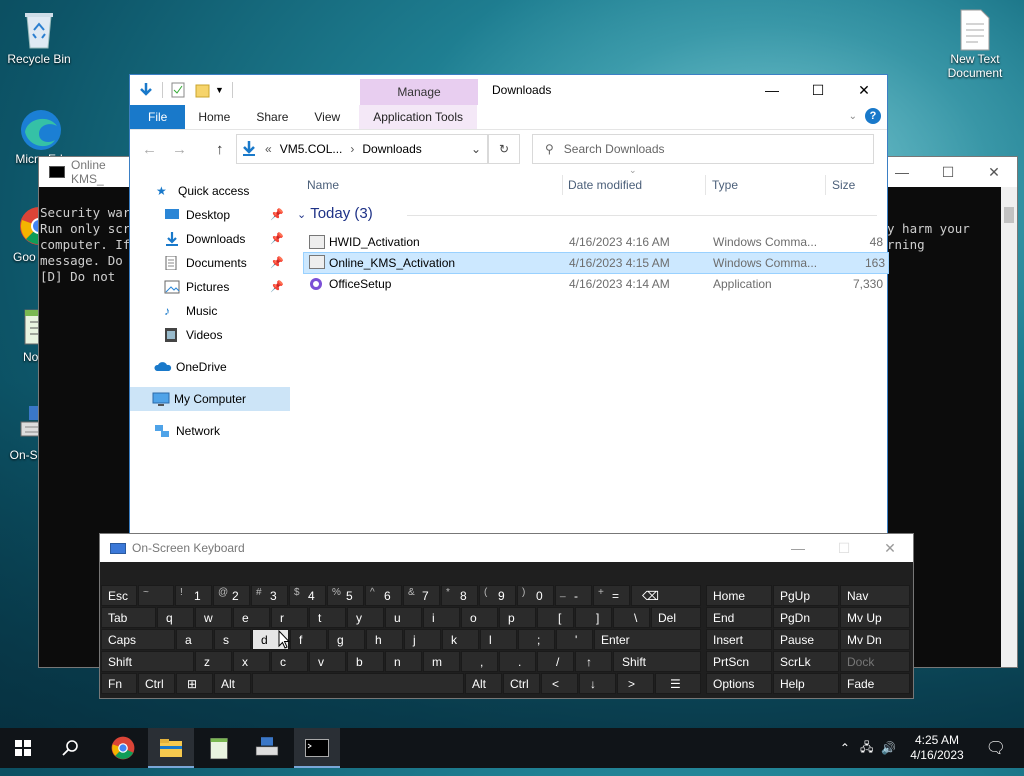 Image resolution: width=1024 pixels, height=776 pixels. What do you see at coordinates (418, 117) in the screenshot?
I see `tab-application-tools: Application Tools` at bounding box center [418, 117].